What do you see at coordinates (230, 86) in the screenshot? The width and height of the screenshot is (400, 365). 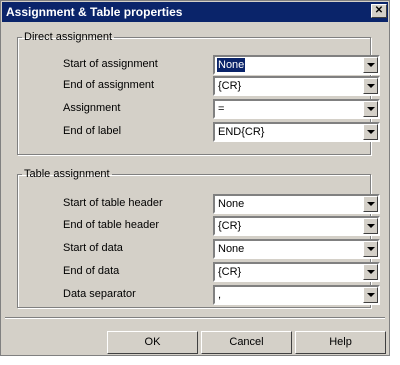 I see `end-of-assignment-value: {CR}` at bounding box center [230, 86].